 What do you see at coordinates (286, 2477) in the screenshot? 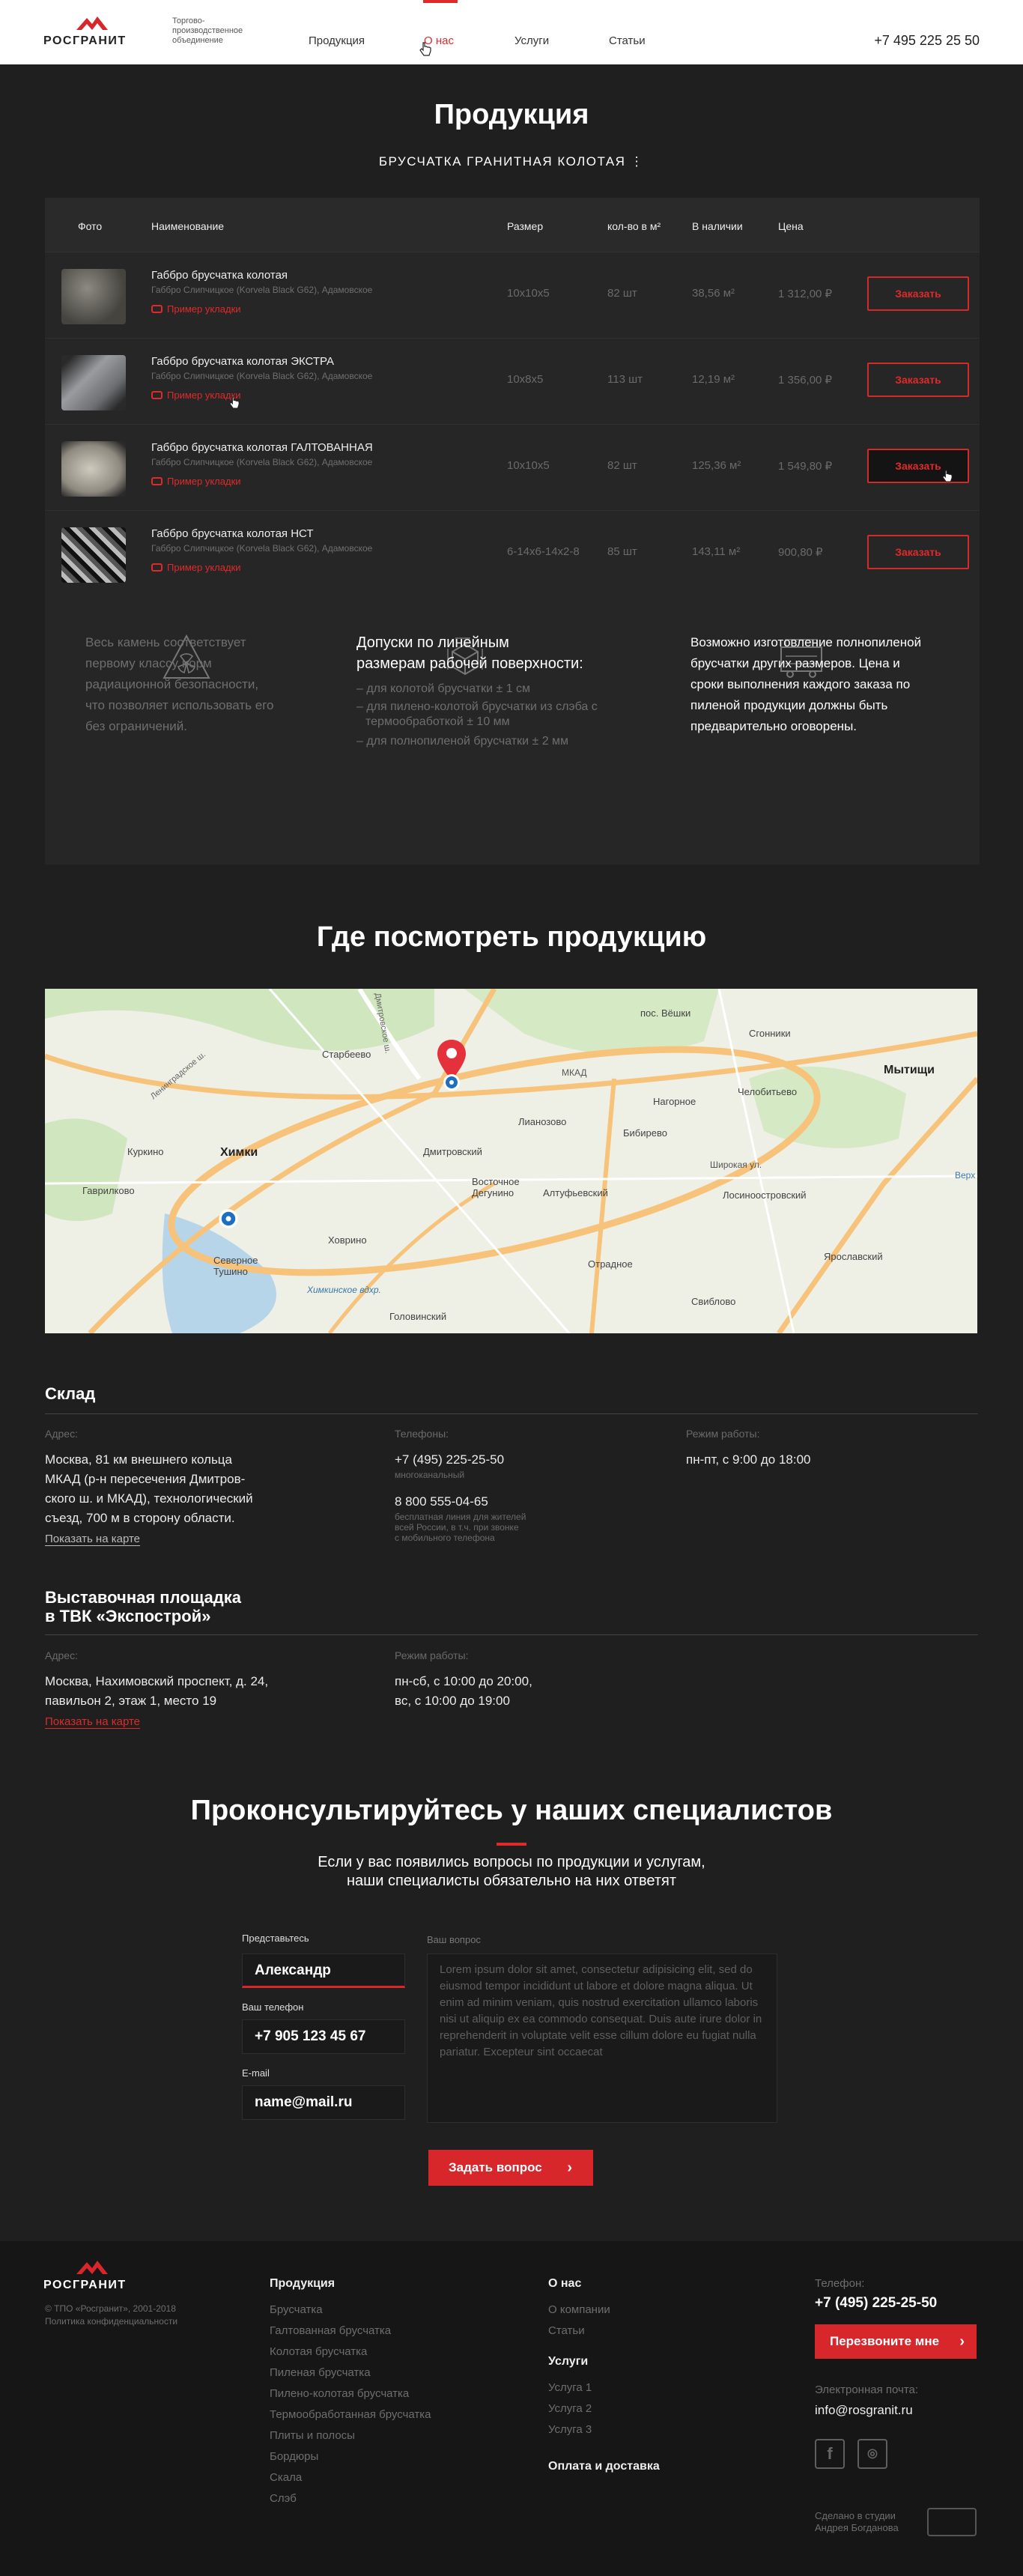
I see `footer-link: Скала` at bounding box center [286, 2477].